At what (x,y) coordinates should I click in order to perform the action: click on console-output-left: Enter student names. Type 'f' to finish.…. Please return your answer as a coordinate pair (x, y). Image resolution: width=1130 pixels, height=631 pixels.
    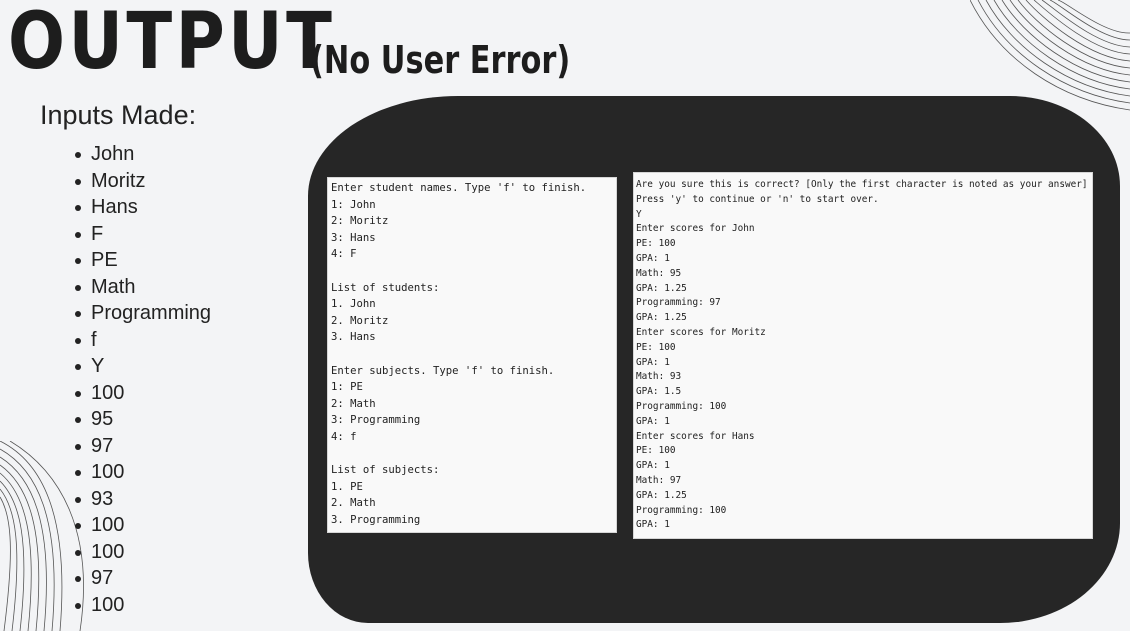
    Looking at the image, I should click on (472, 355).